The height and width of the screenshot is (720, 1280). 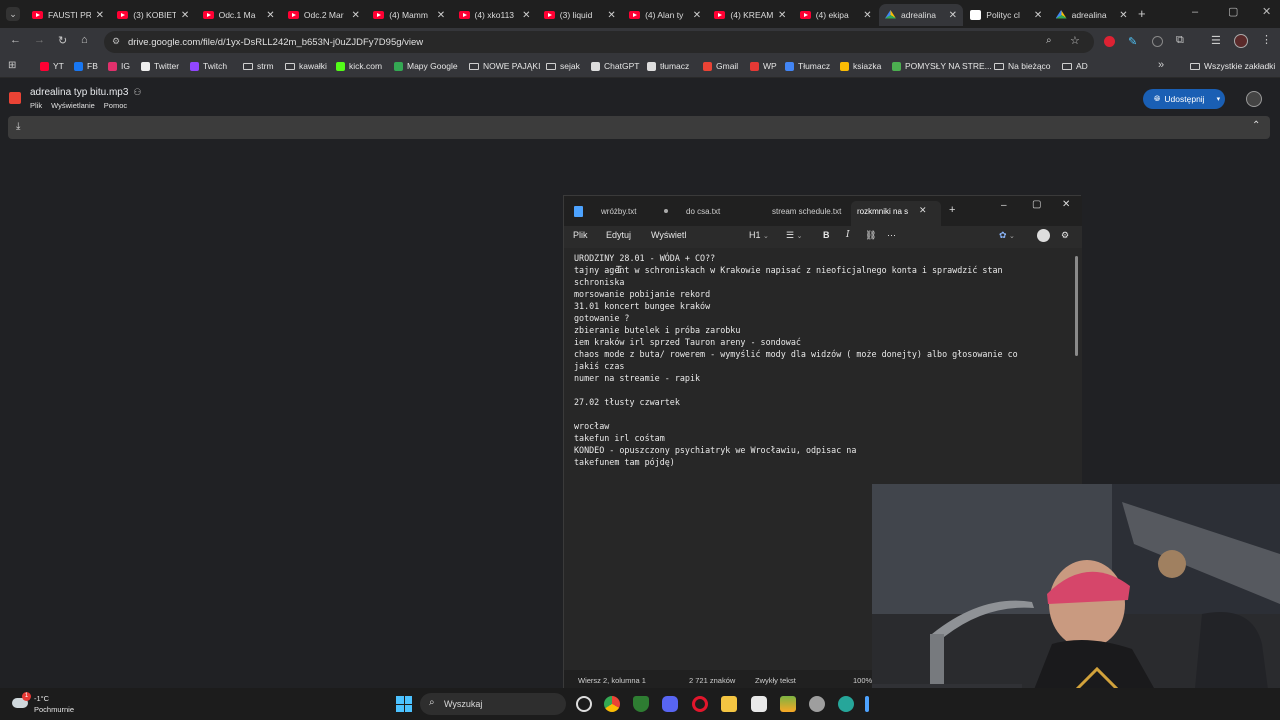 I want to click on app-stack-icon, so click(x=788, y=704).